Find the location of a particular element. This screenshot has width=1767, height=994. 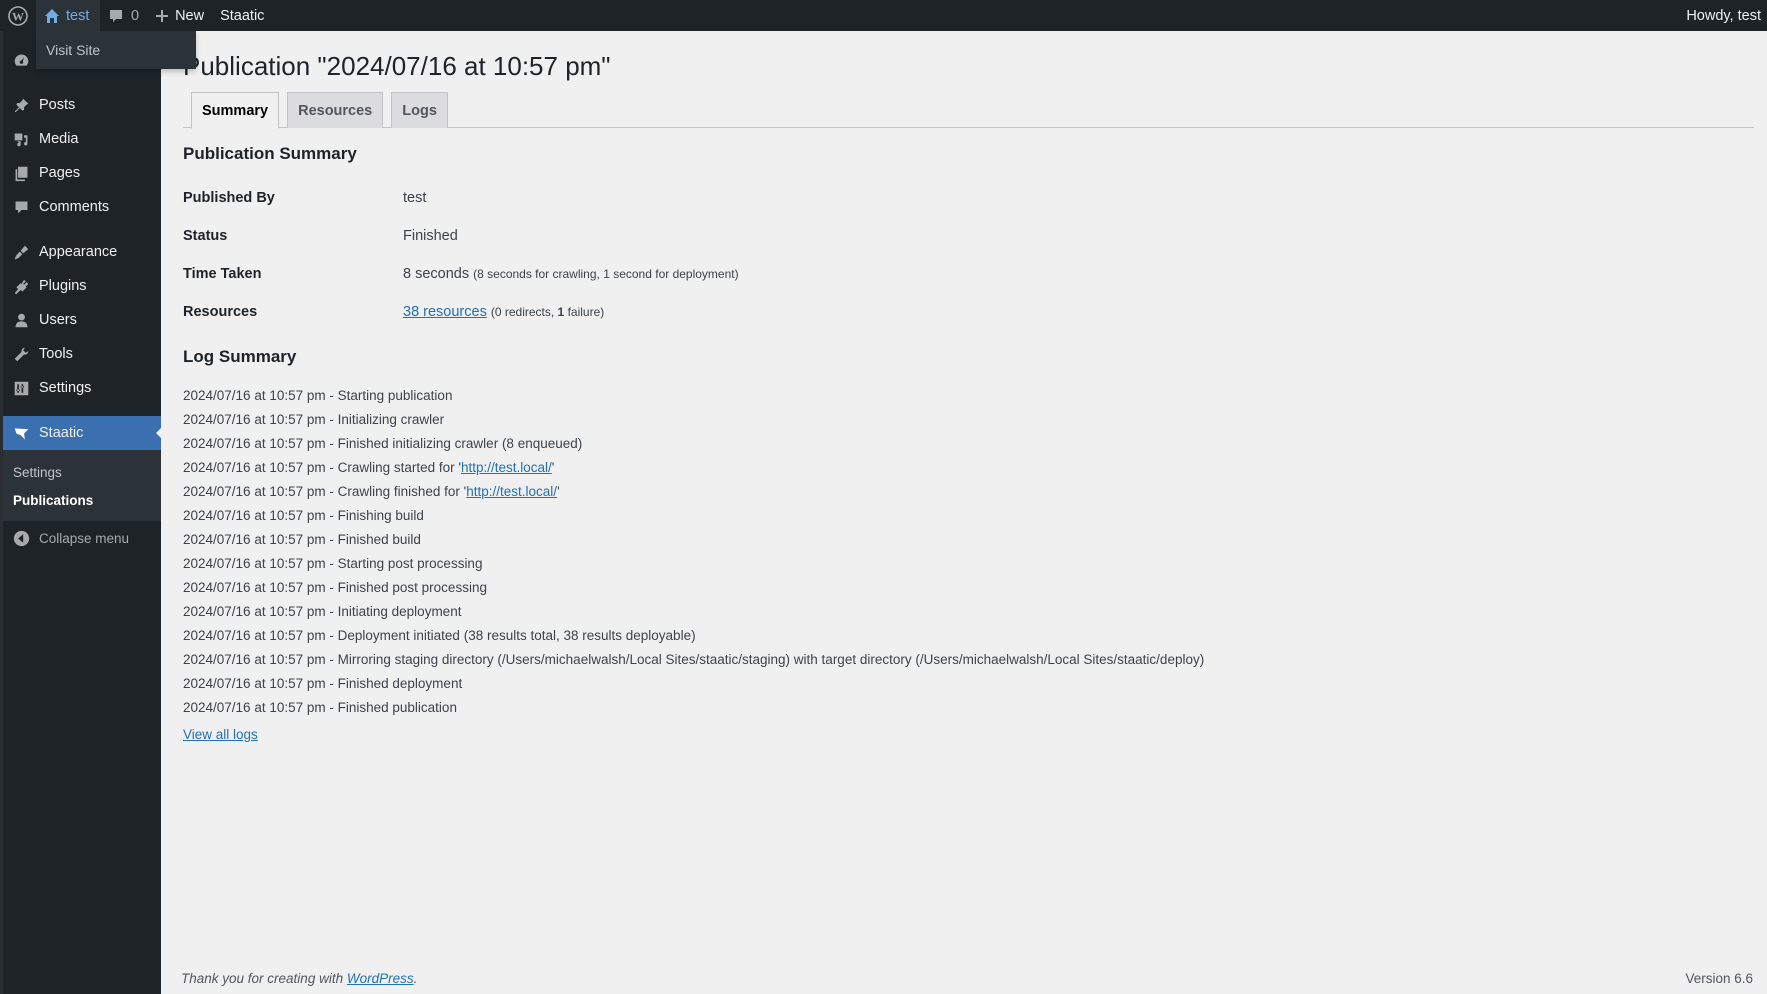

log-message-suffix: ' is located at coordinates (558, 491).